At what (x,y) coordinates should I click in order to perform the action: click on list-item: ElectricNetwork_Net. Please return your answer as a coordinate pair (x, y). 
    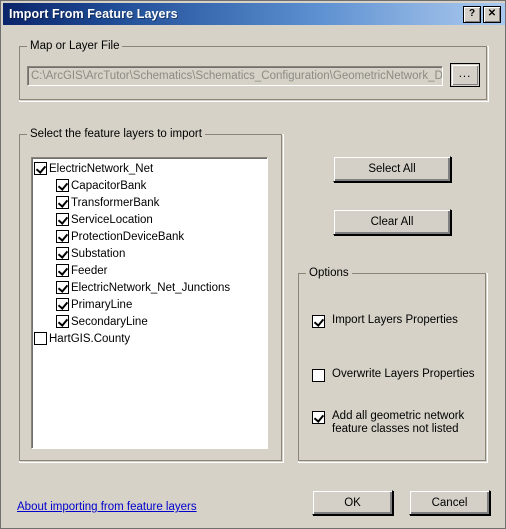
    Looking at the image, I should click on (150, 168).